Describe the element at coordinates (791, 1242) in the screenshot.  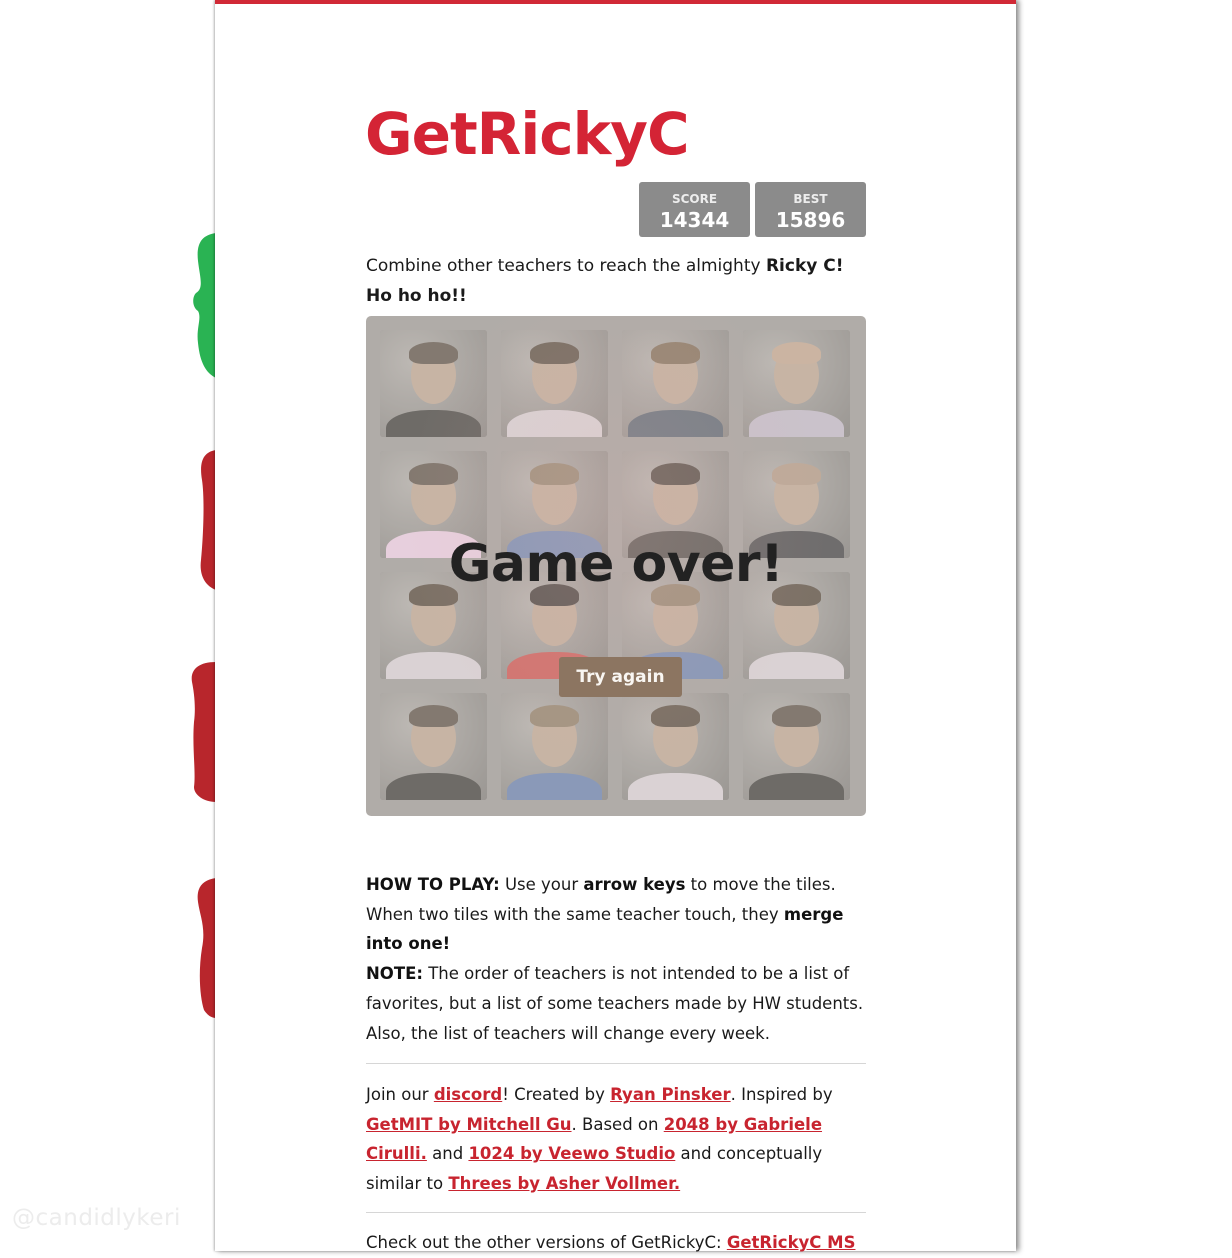
I see `ms-version-link: GetRickyC MS` at that location.